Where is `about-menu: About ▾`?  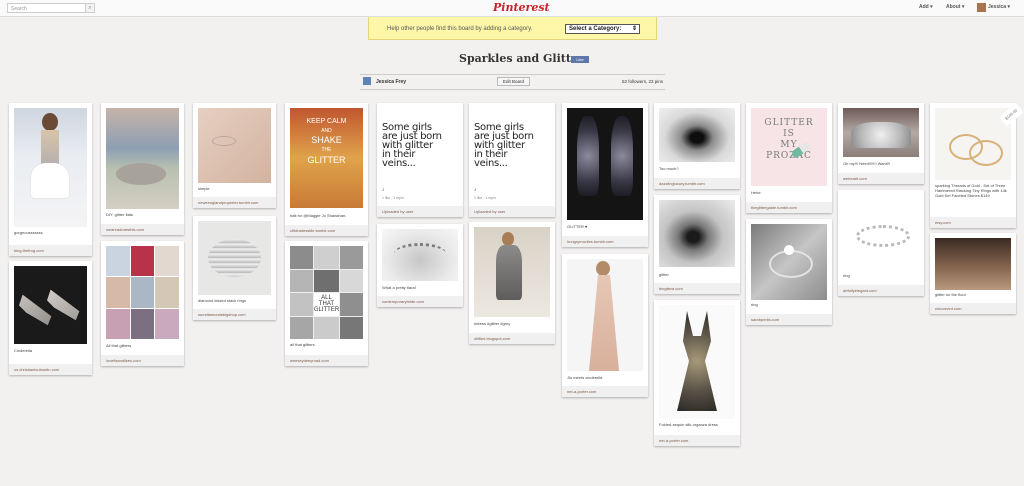
about-menu: About ▾ is located at coordinates (955, 7).